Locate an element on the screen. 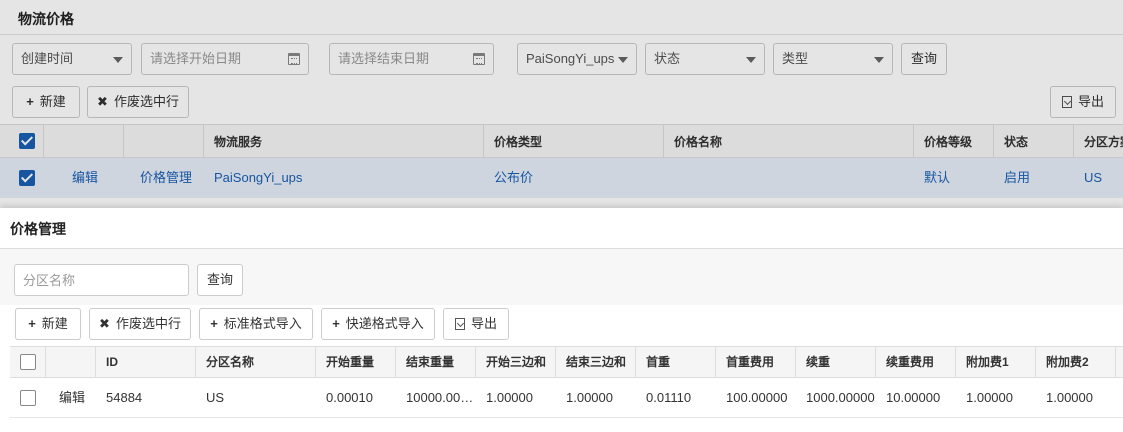 The width and height of the screenshot is (1123, 432). first-weight-fee-cell: 100.00000 is located at coordinates (757, 397).